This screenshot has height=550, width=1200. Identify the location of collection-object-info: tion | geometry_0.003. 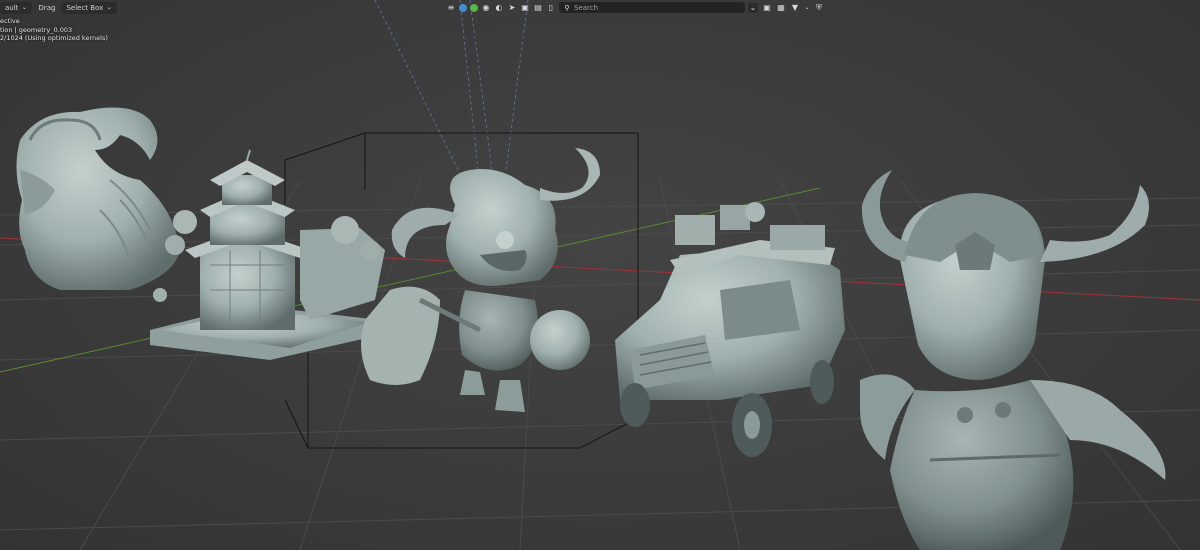
(36, 29).